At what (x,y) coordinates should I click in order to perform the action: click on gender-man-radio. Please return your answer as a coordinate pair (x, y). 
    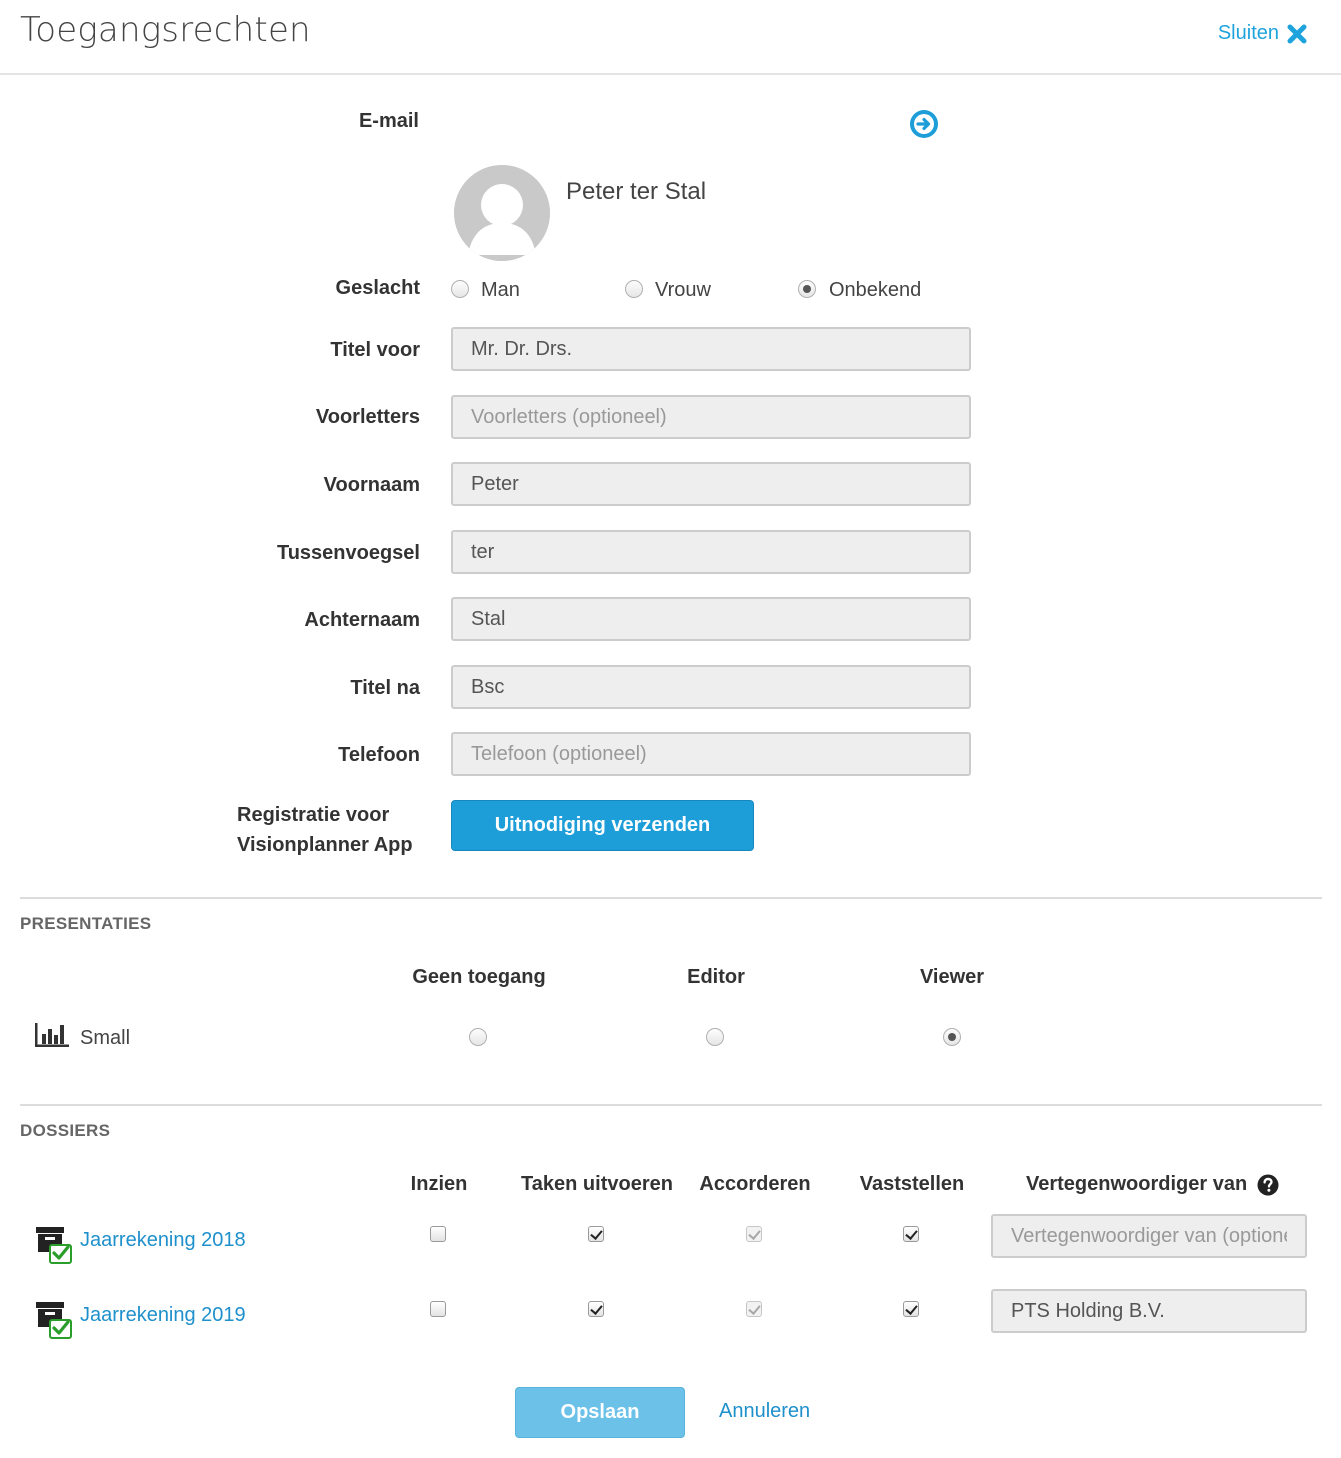
    Looking at the image, I should click on (460, 289).